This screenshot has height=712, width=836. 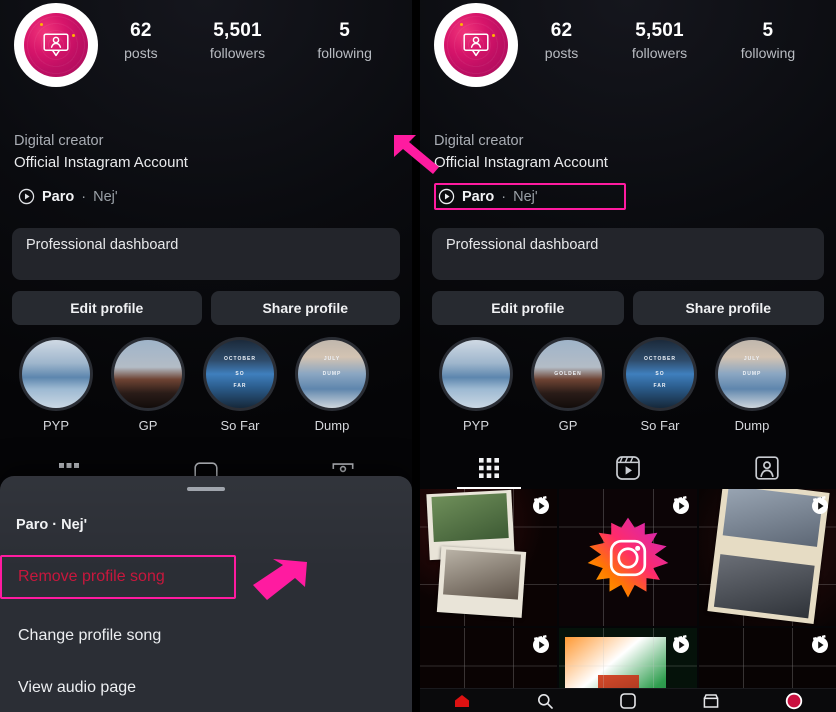 I want to click on stat-following-value: 5, so click(x=344, y=31).